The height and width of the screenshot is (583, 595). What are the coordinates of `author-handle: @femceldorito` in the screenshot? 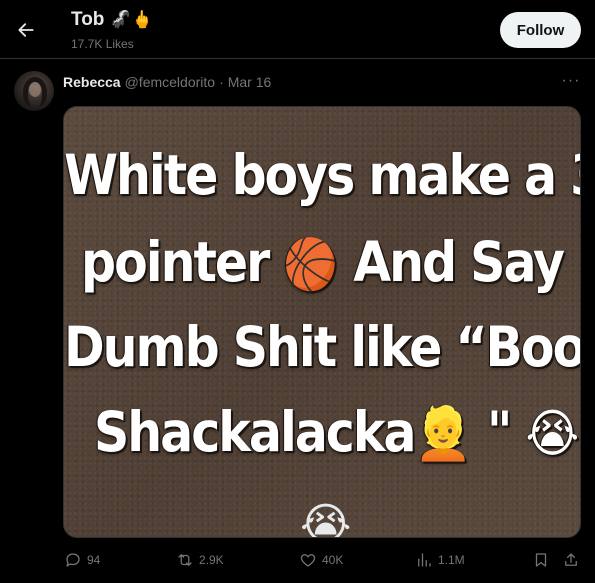 It's located at (170, 82).